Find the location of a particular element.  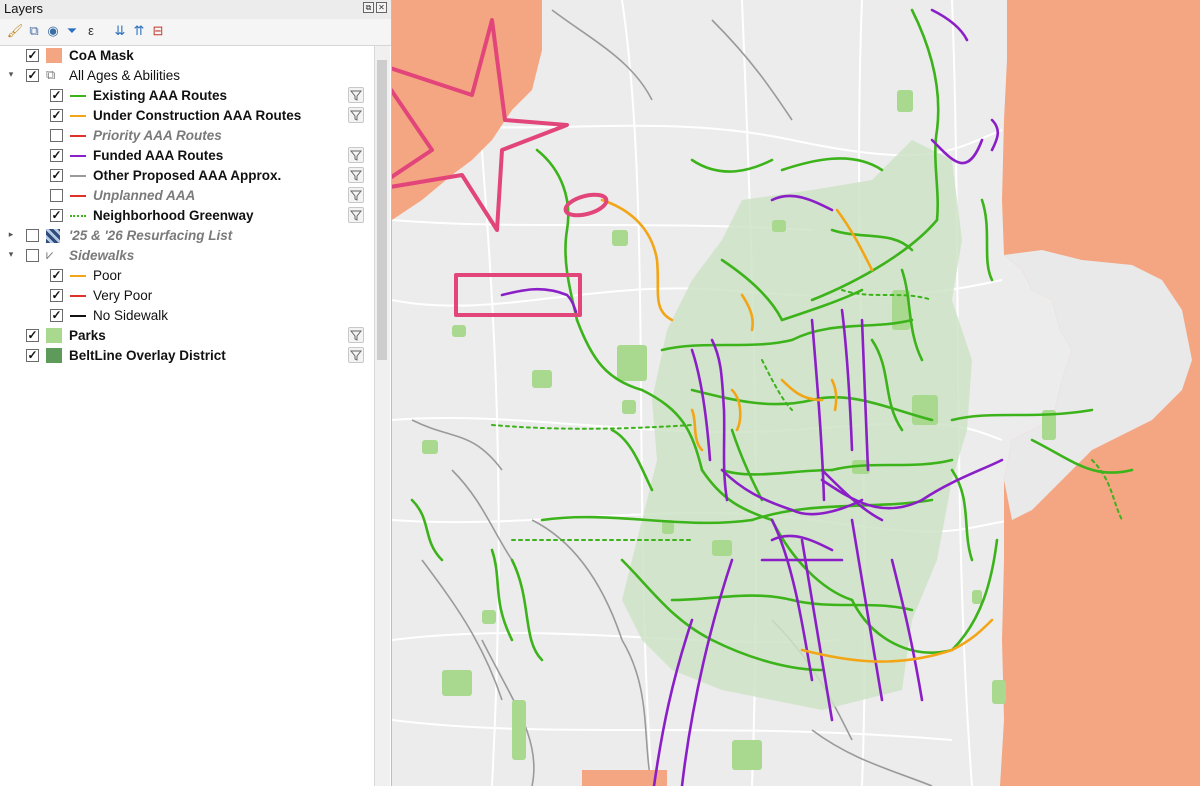

remove-layer-icon: ⊟ is located at coordinates (158, 31).